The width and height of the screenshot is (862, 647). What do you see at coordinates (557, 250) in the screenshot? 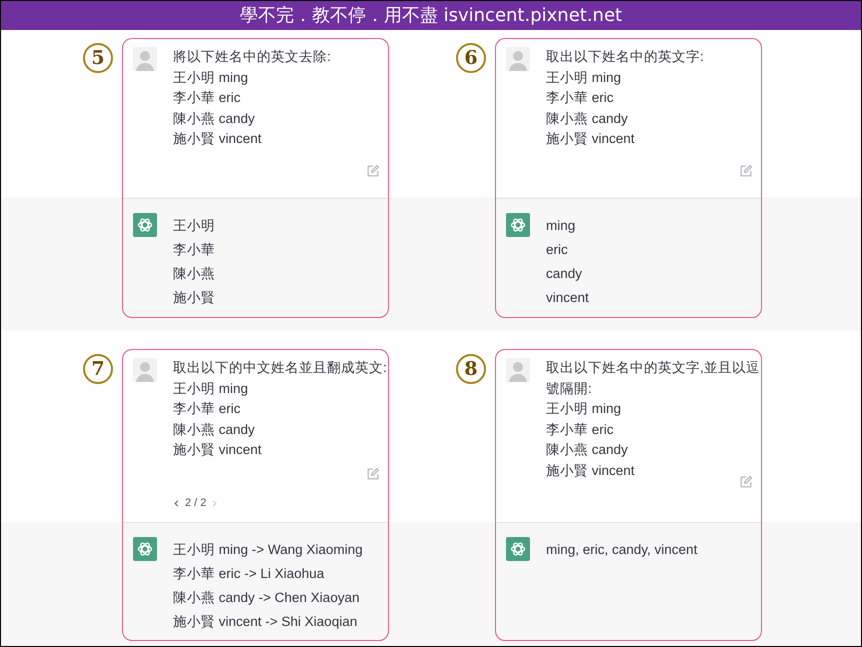
I see `response-line: eric` at bounding box center [557, 250].